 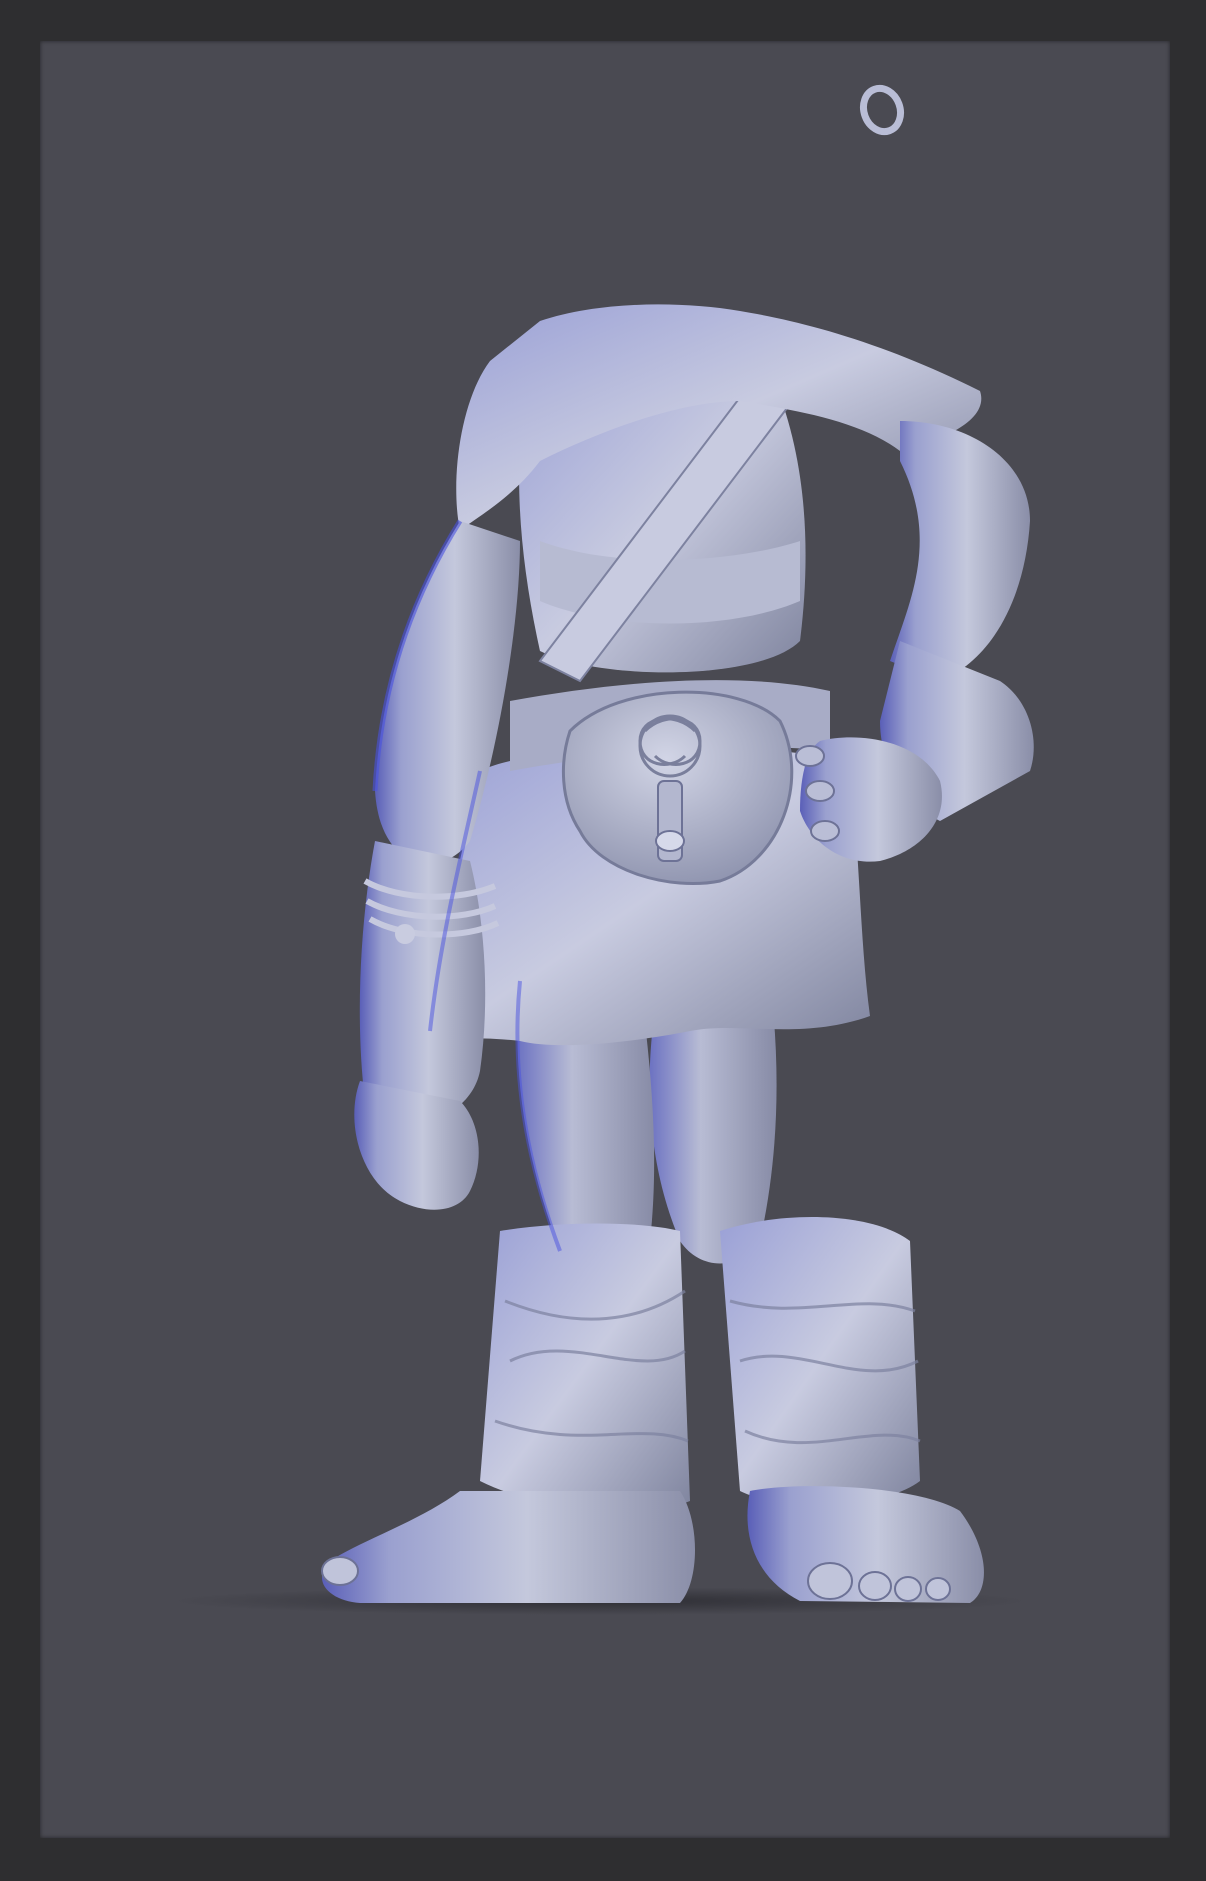 I want to click on right-legwrap, so click(x=820, y=1361).